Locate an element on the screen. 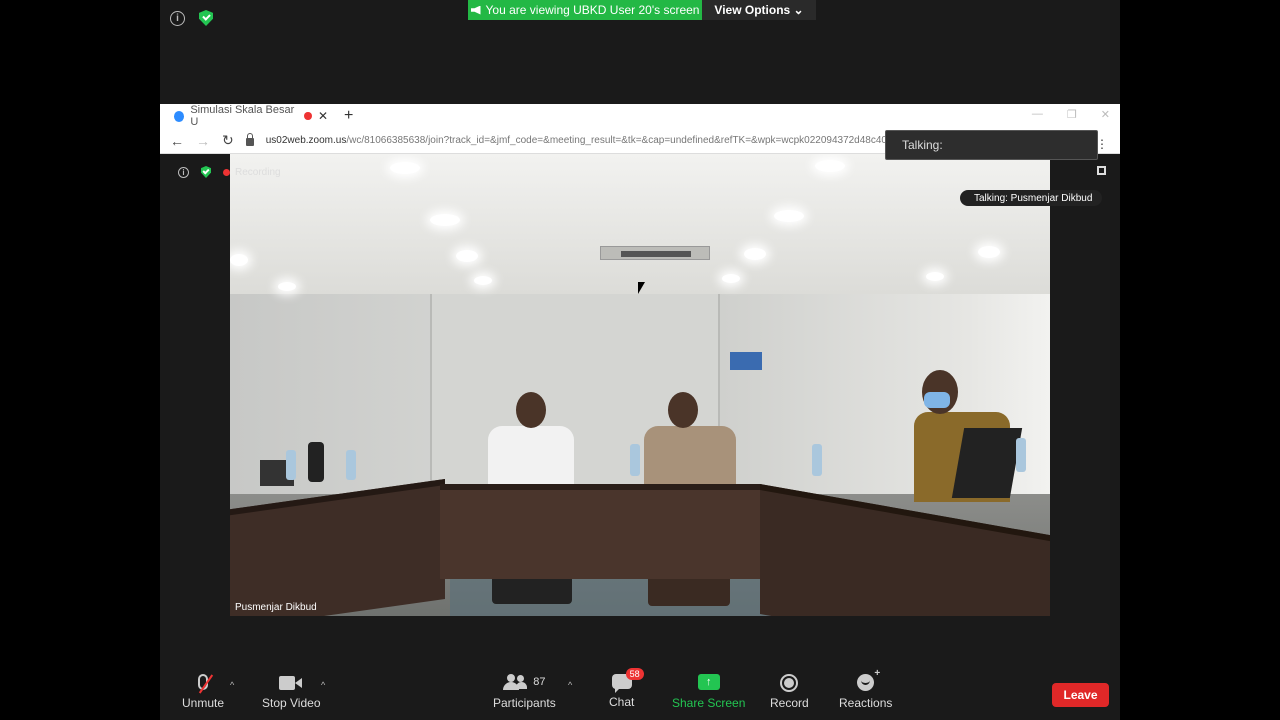 This screenshot has width=1280, height=720. leave-label: Leave is located at coordinates (1080, 695).